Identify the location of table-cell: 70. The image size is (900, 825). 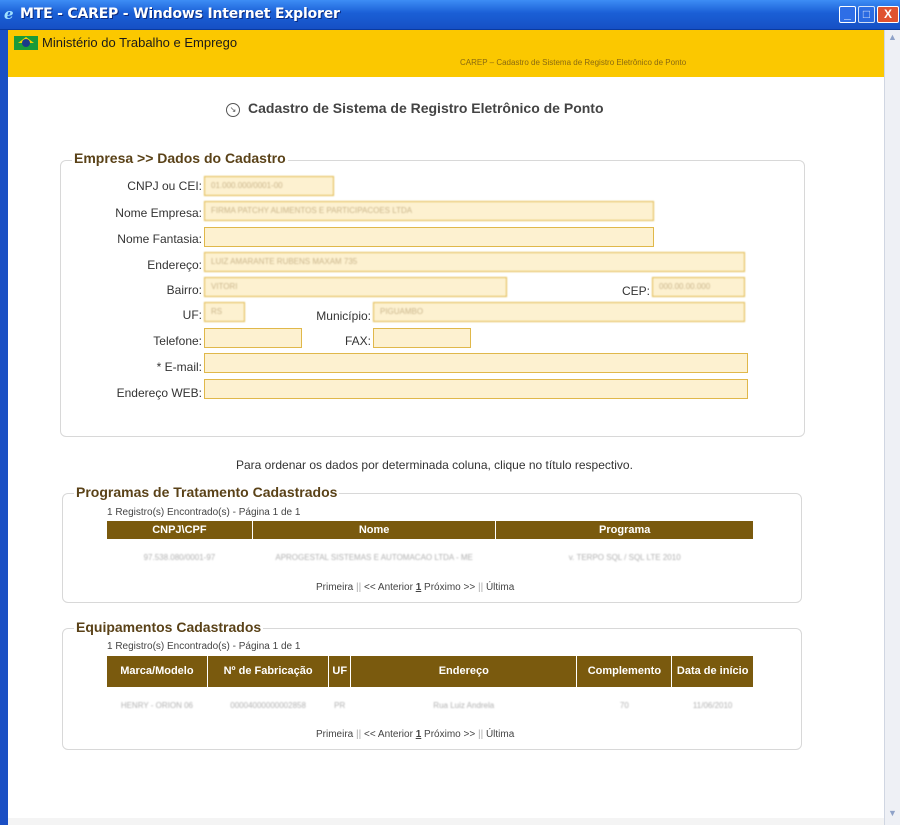
(624, 706).